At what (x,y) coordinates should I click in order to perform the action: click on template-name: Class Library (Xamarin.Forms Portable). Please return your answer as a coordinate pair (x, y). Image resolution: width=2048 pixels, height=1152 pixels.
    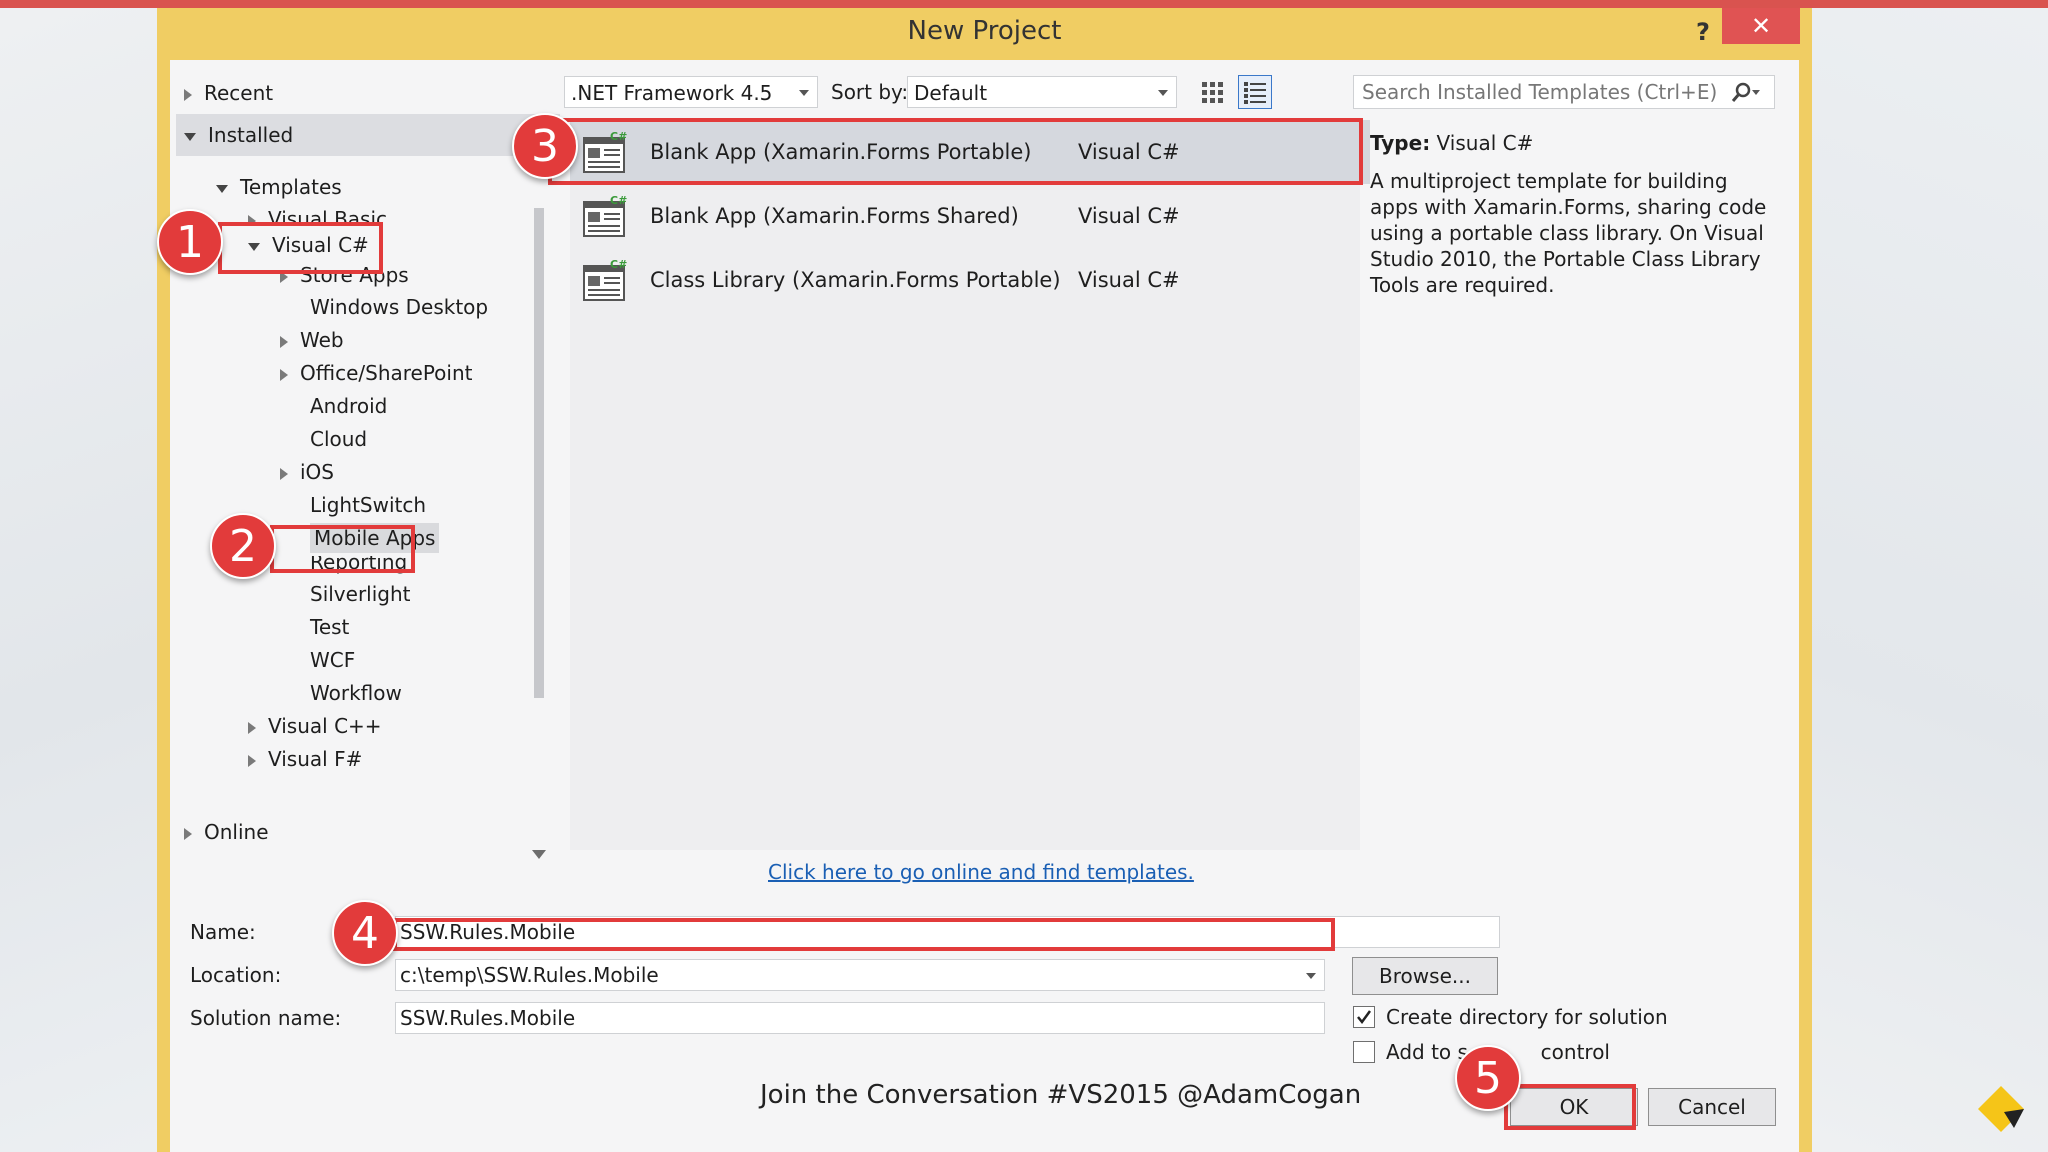
    Looking at the image, I should click on (855, 280).